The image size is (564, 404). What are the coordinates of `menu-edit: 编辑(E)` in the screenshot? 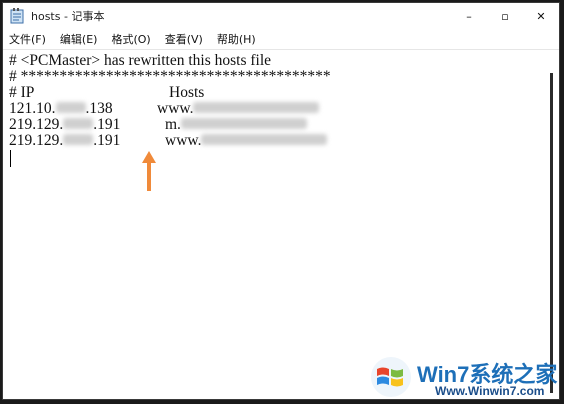 It's located at (79, 39).